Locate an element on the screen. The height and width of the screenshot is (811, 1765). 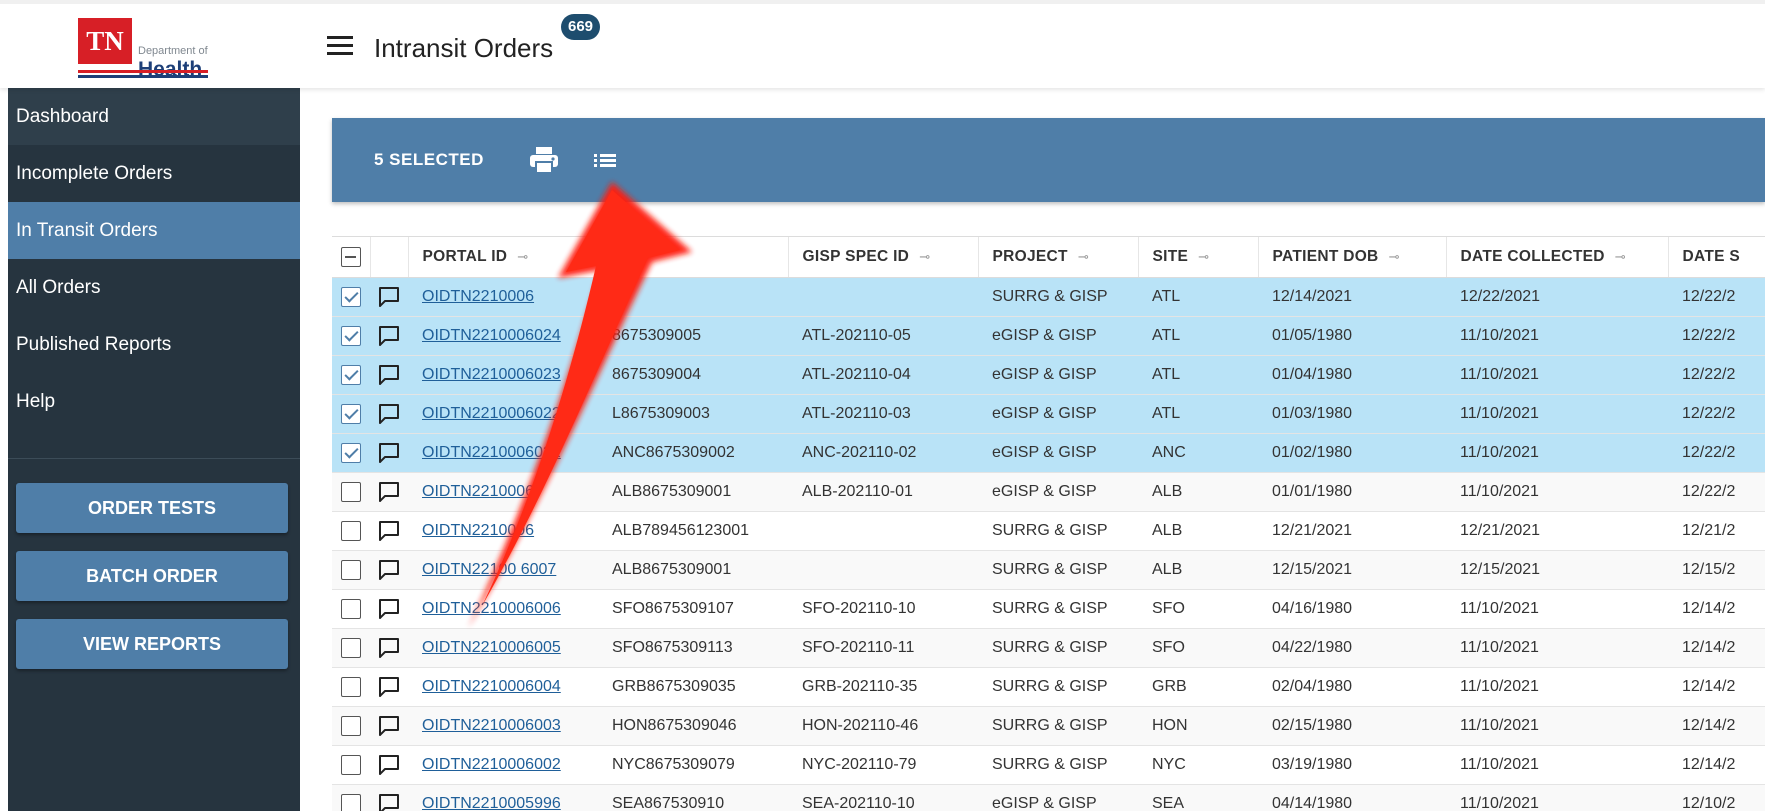
portal-id-link: OIDTN22100 6007 is located at coordinates (489, 569).